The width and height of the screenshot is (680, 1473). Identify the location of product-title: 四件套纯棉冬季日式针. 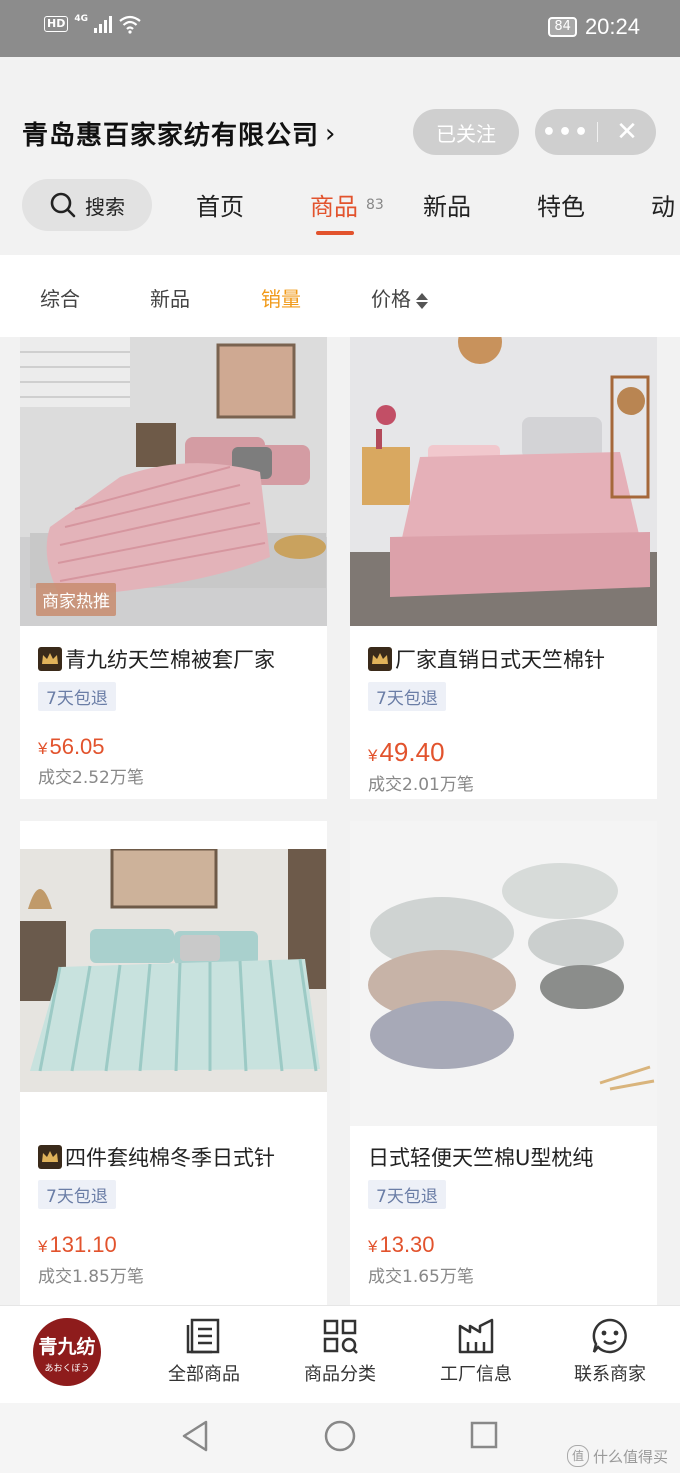
(156, 1157).